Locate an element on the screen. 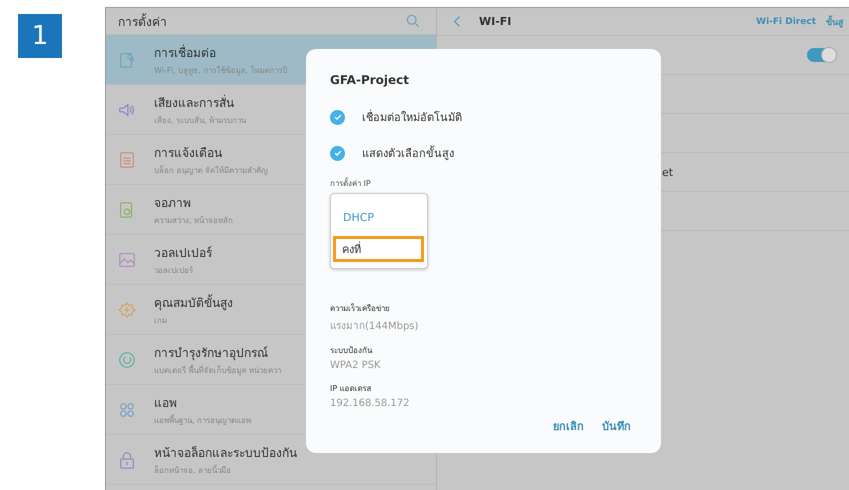 Image resolution: width=849 pixels, height=490 pixels. menu-option: คงที่ is located at coordinates (378, 249).